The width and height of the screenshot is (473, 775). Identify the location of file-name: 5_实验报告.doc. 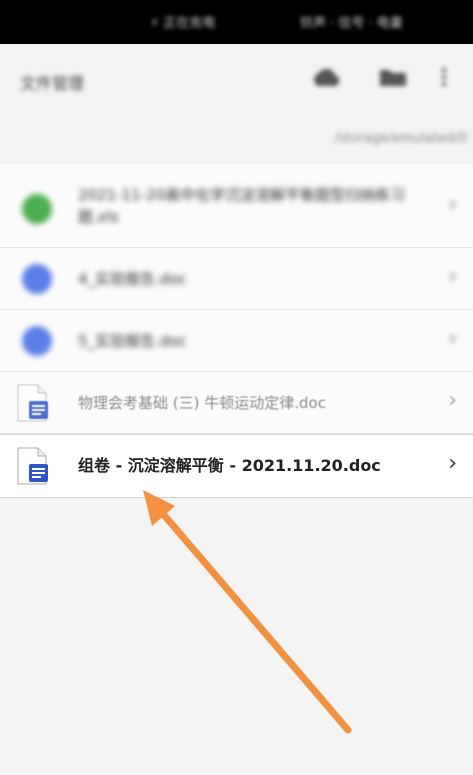
(132, 341).